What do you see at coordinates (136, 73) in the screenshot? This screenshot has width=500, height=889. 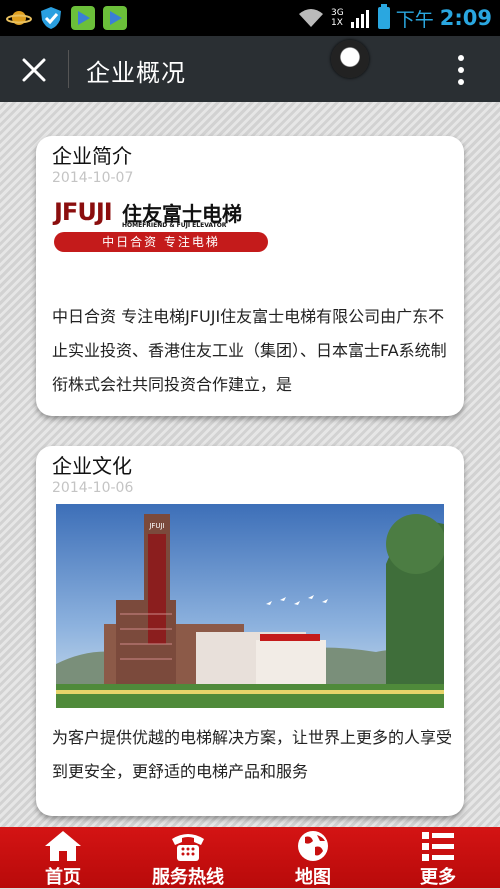 I see `page-title: 企业概况` at bounding box center [136, 73].